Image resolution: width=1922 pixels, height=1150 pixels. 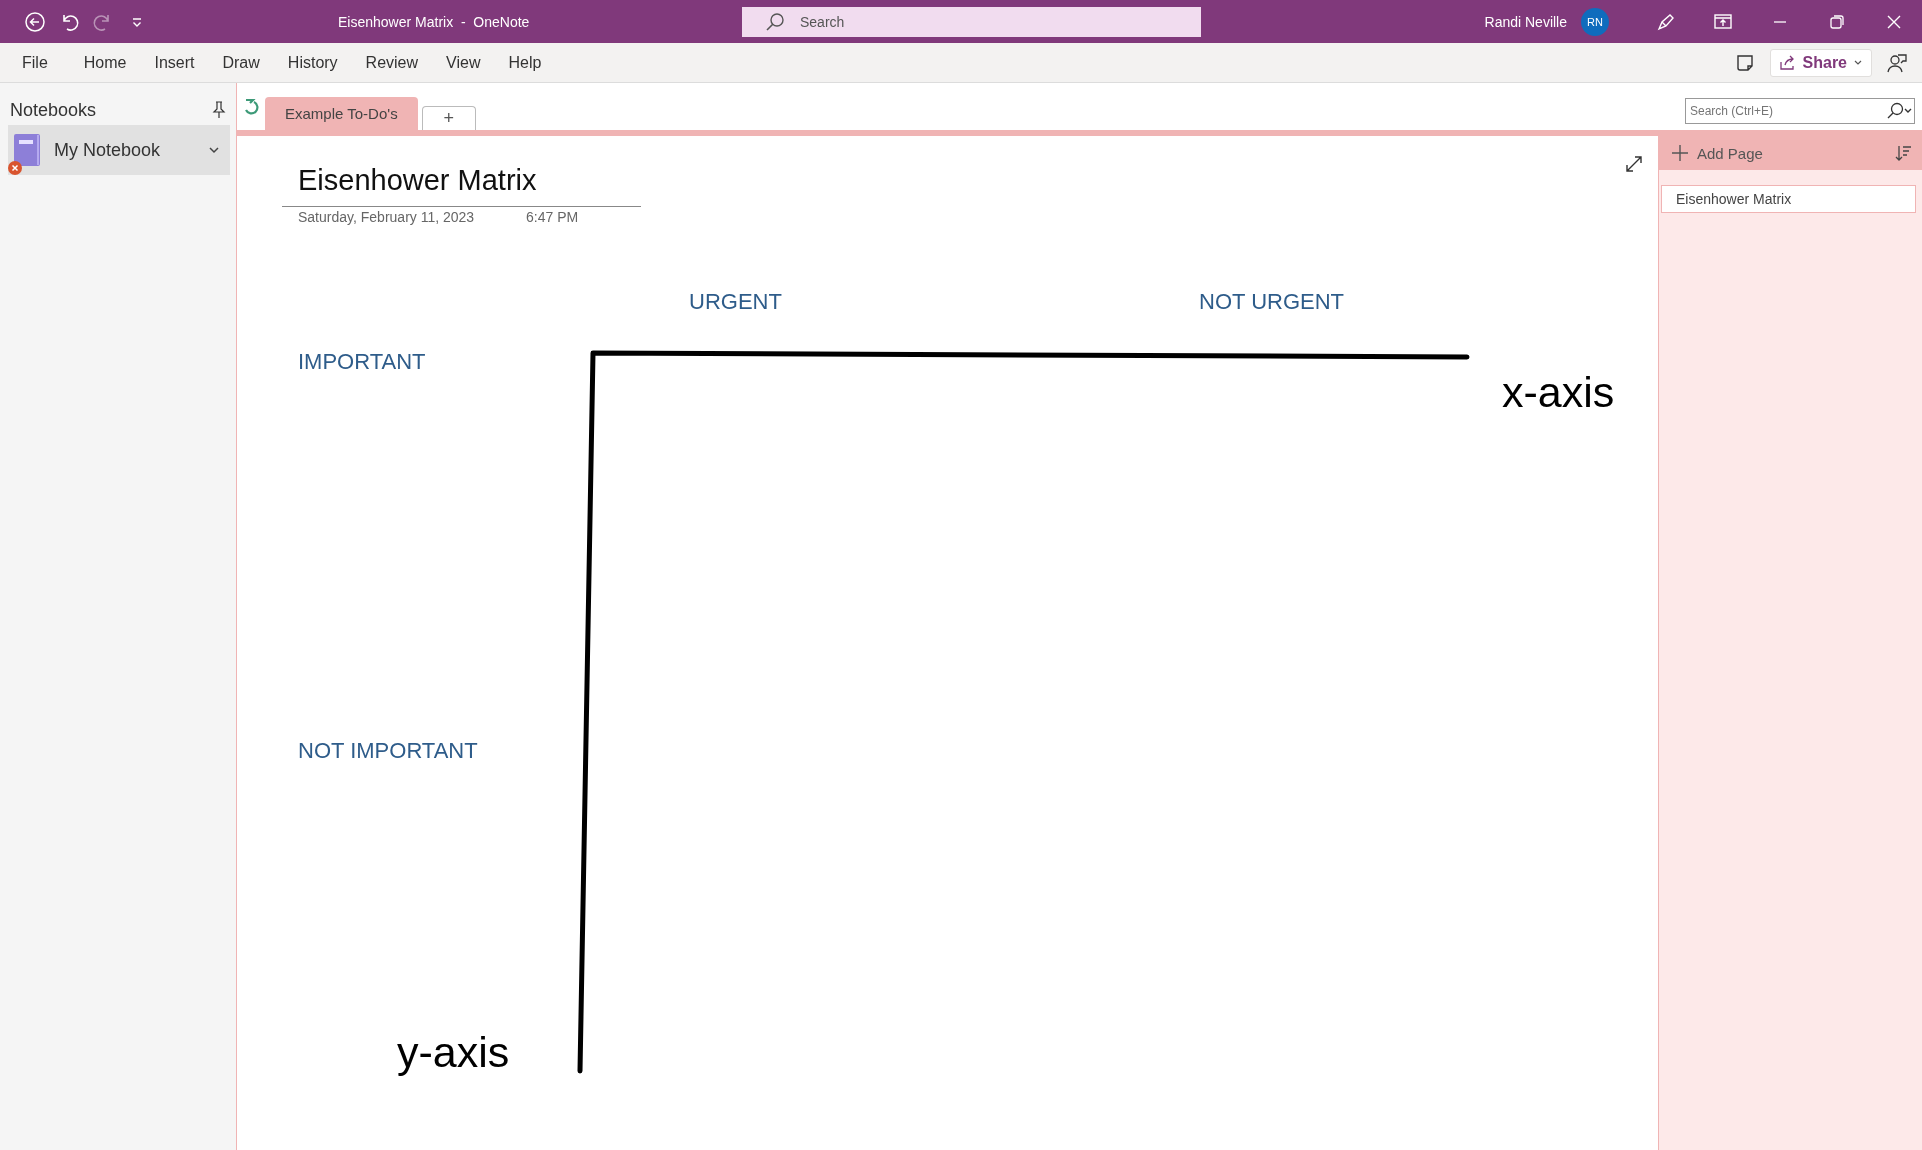 What do you see at coordinates (1903, 153) in the screenshot?
I see `sort-icon` at bounding box center [1903, 153].